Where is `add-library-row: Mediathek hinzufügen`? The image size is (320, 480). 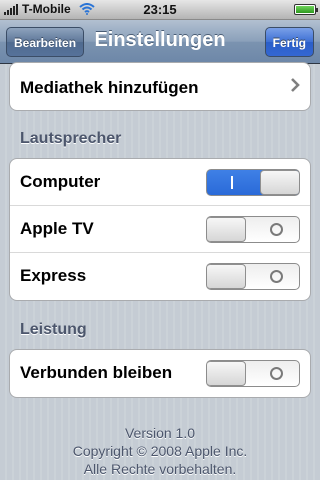
add-library-row: Mediathek hinzufügen is located at coordinates (160, 86).